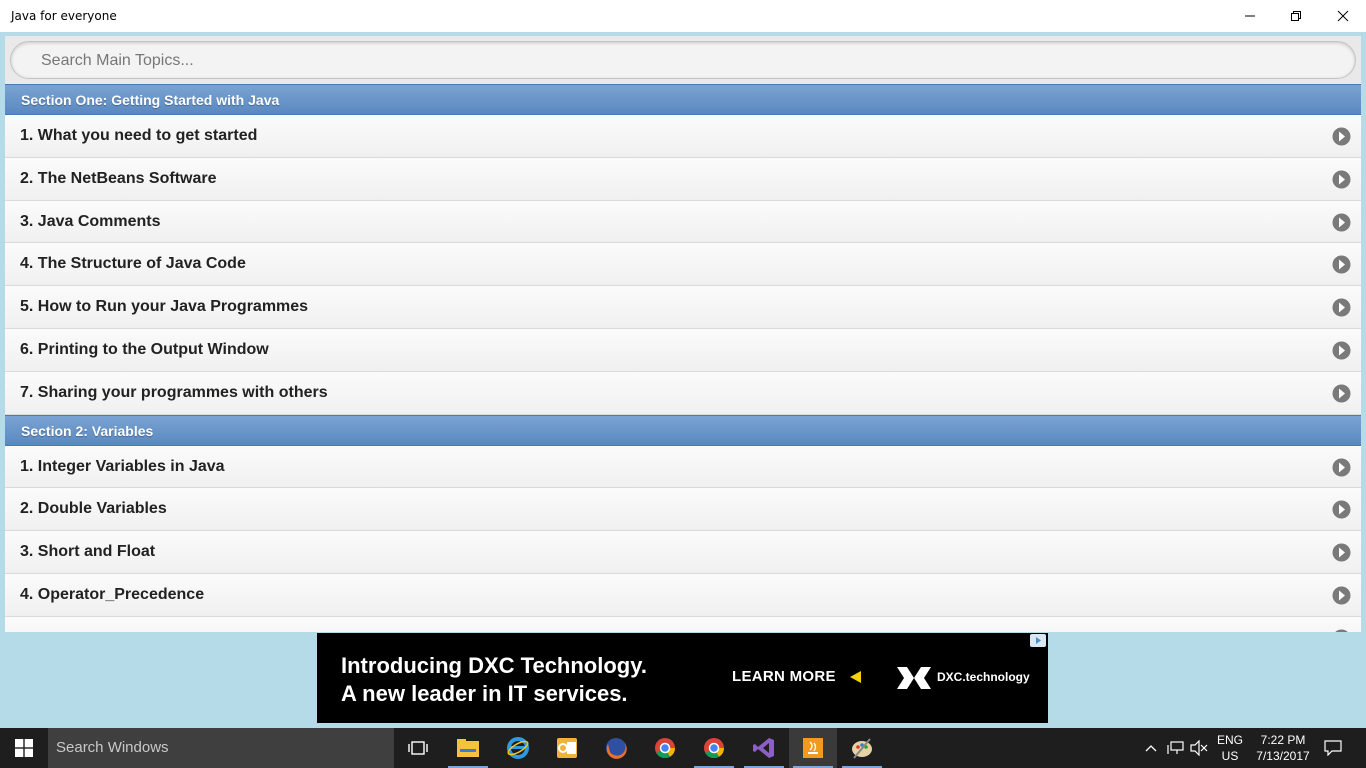 This screenshot has width=1366, height=768. What do you see at coordinates (1038, 640) in the screenshot?
I see `adchoices-icon` at bounding box center [1038, 640].